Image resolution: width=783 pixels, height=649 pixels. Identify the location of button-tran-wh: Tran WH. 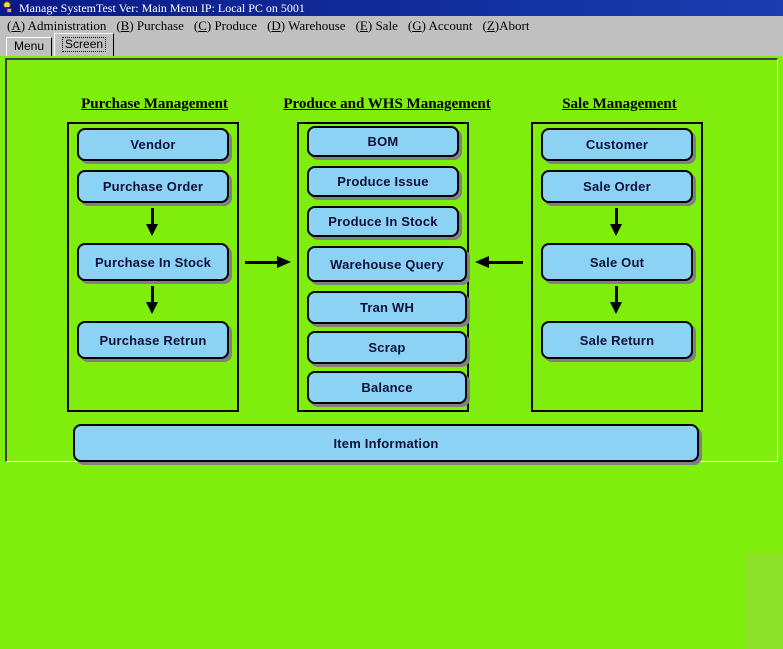
(387, 307).